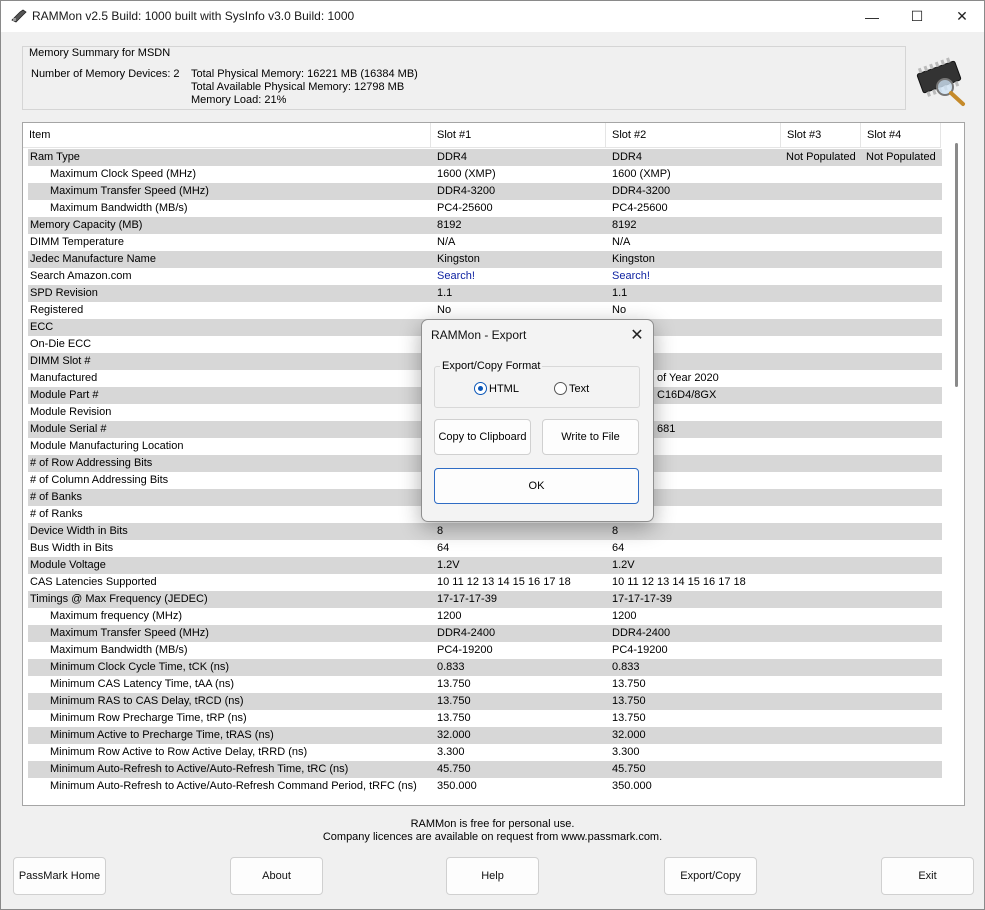  I want to click on cell-slot-1: PC4-25600, so click(465, 208).